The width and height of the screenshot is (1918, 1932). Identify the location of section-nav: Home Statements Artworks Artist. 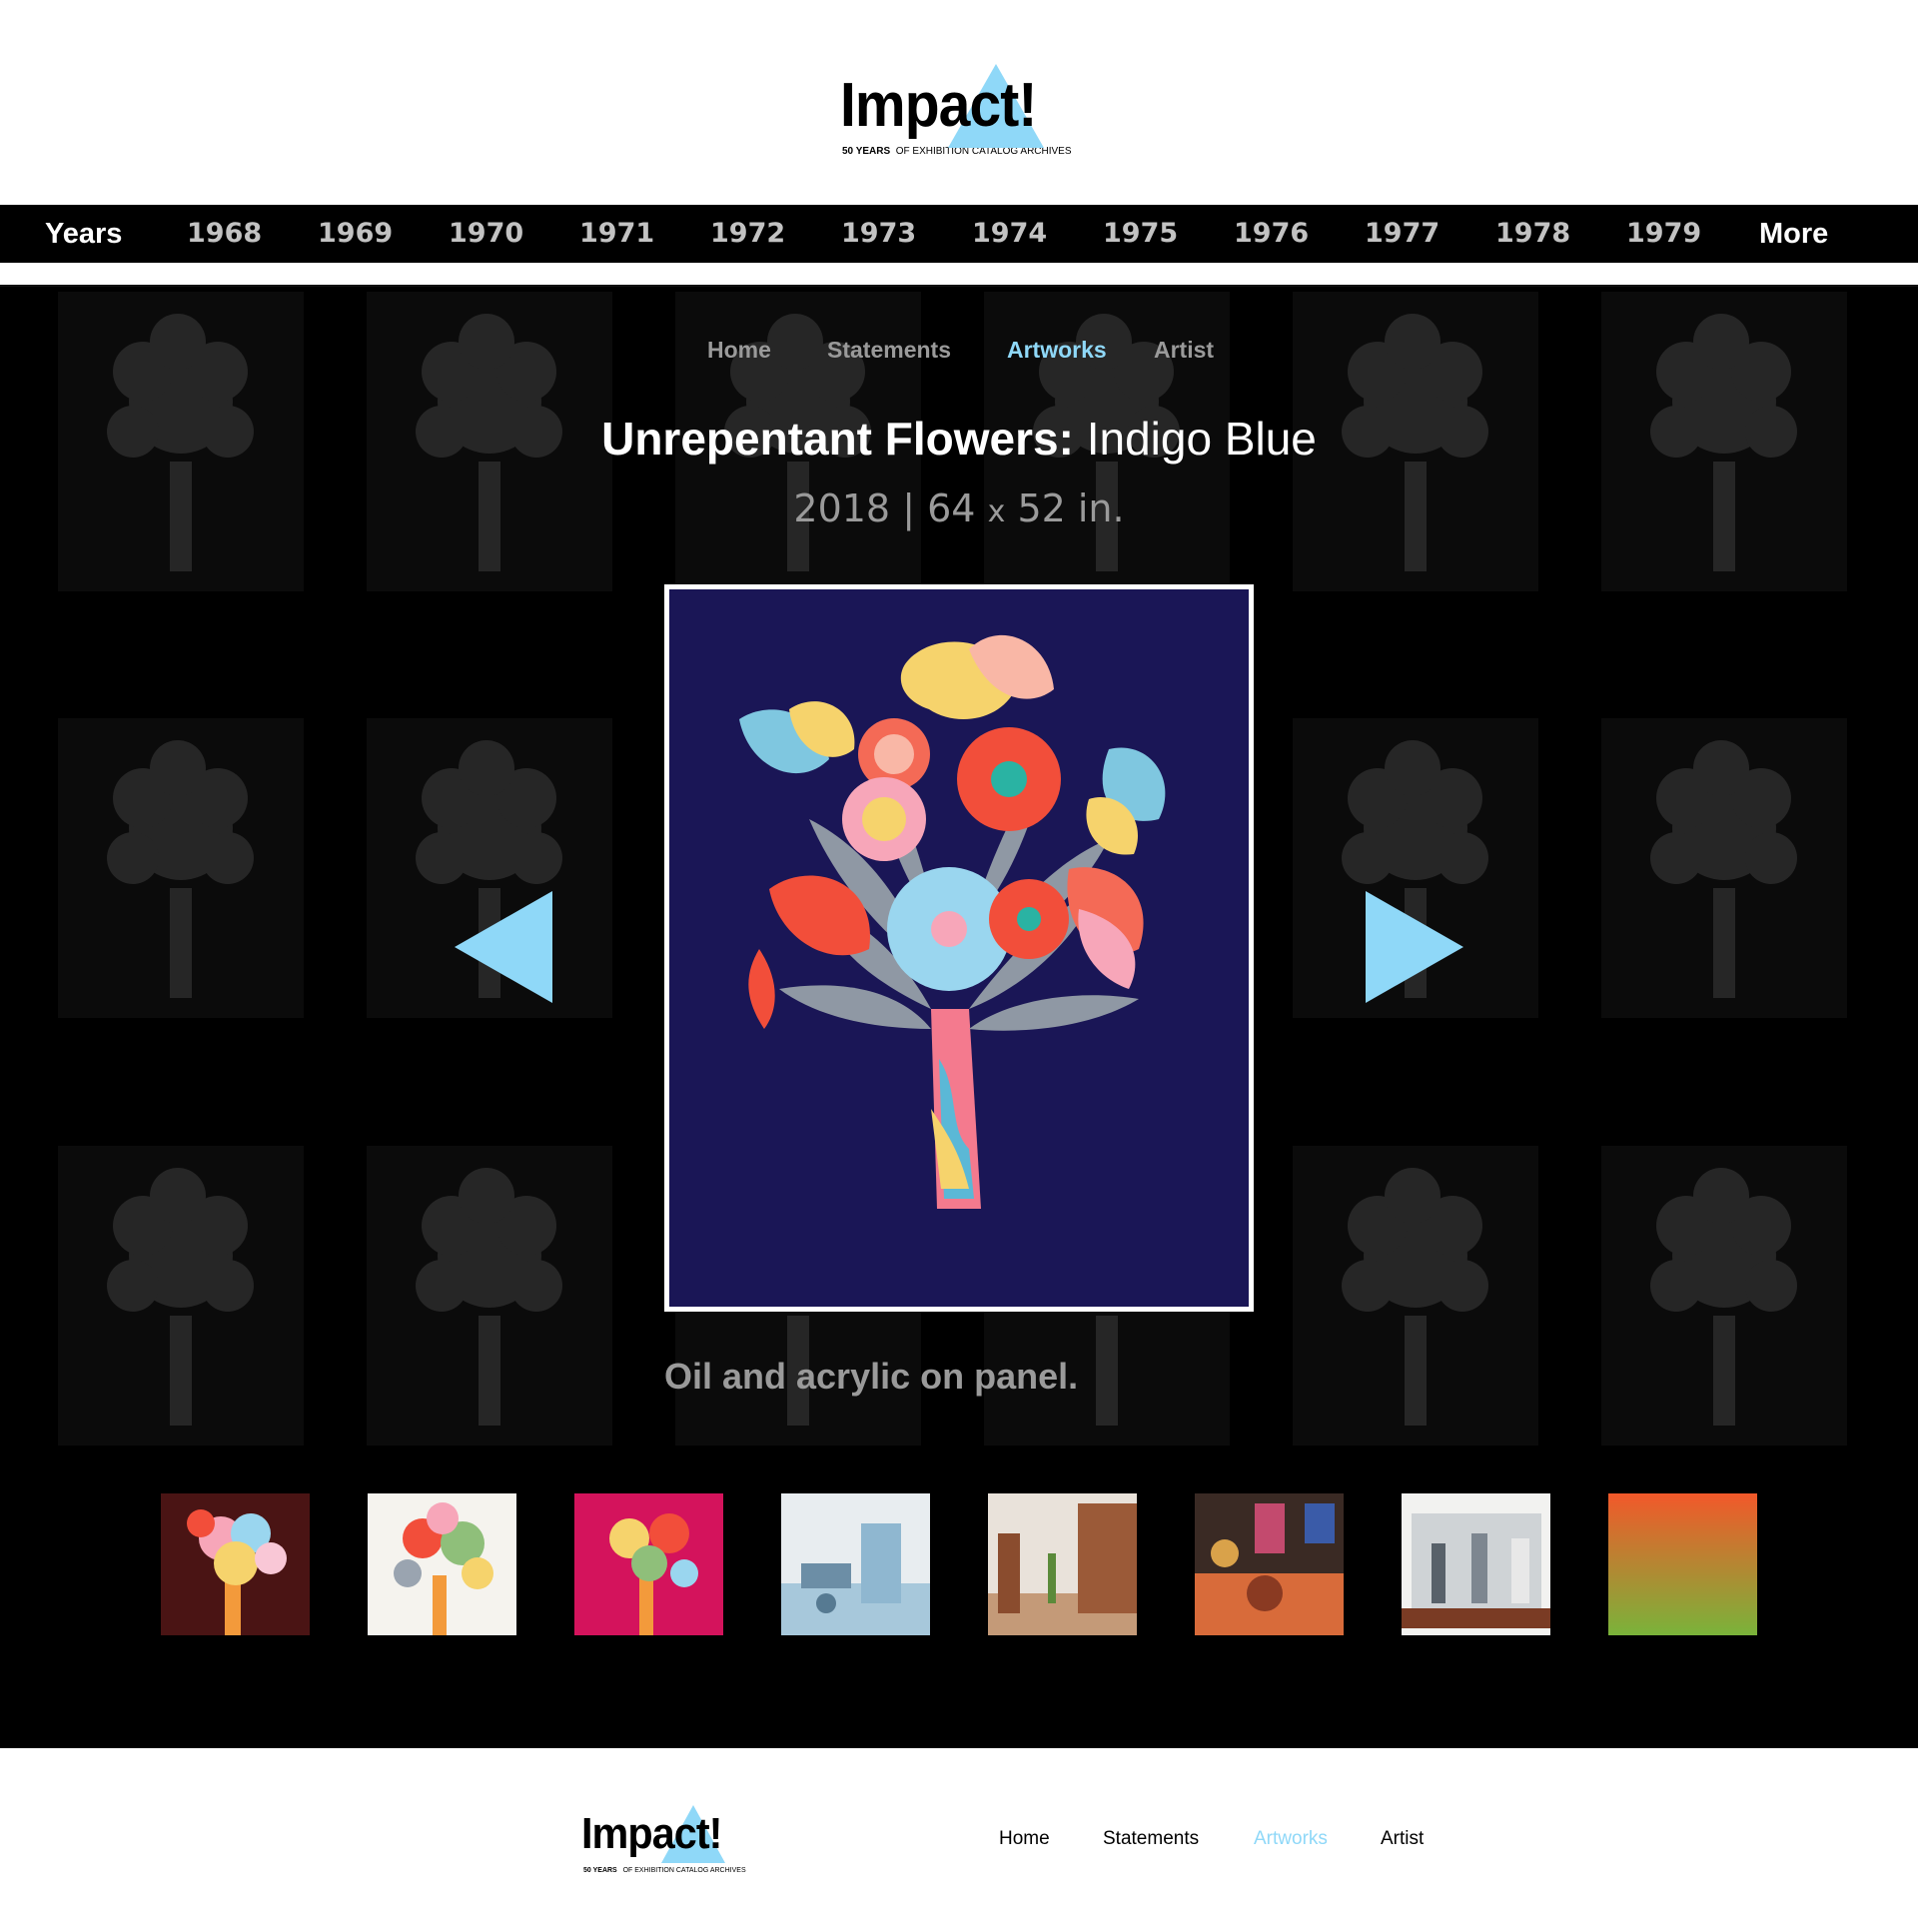
(959, 357).